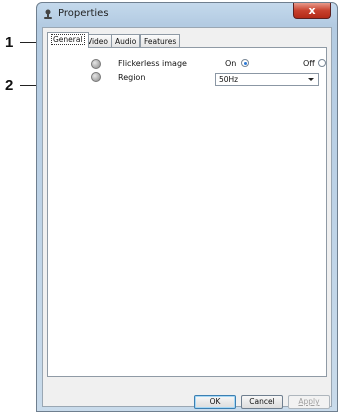 The width and height of the screenshot is (341, 414). I want to click on ok-button: OK, so click(215, 402).